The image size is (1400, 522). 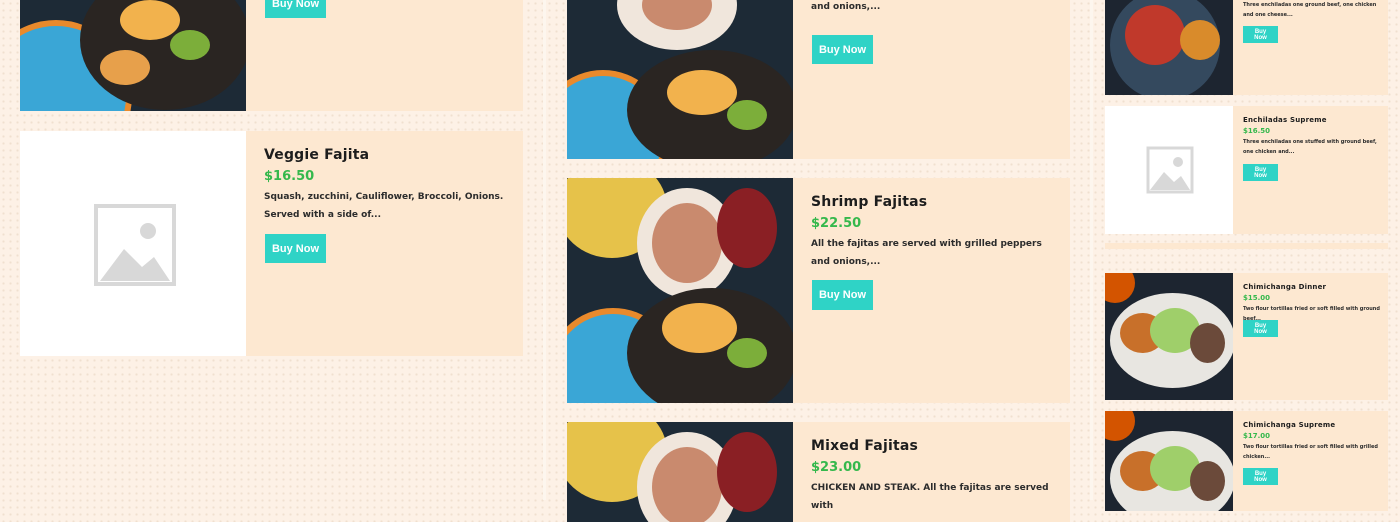 I want to click on product-card: Buy Now, so click(x=271, y=55).